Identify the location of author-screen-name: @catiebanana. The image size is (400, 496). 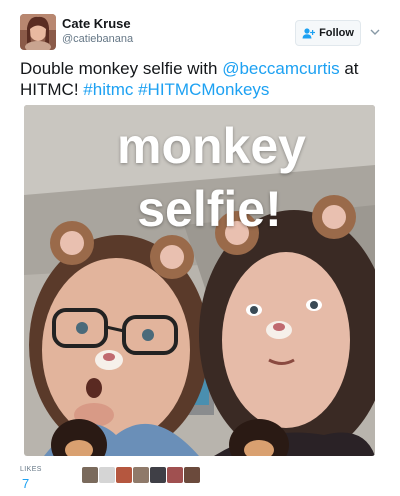
(97, 39).